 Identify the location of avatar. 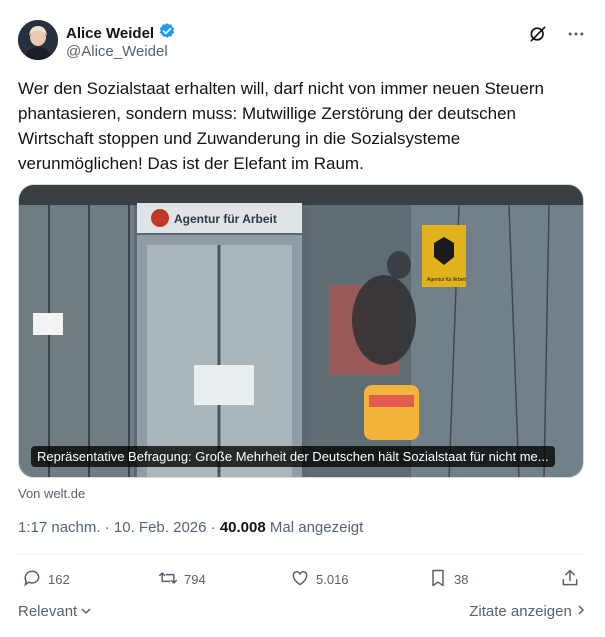
(38, 40).